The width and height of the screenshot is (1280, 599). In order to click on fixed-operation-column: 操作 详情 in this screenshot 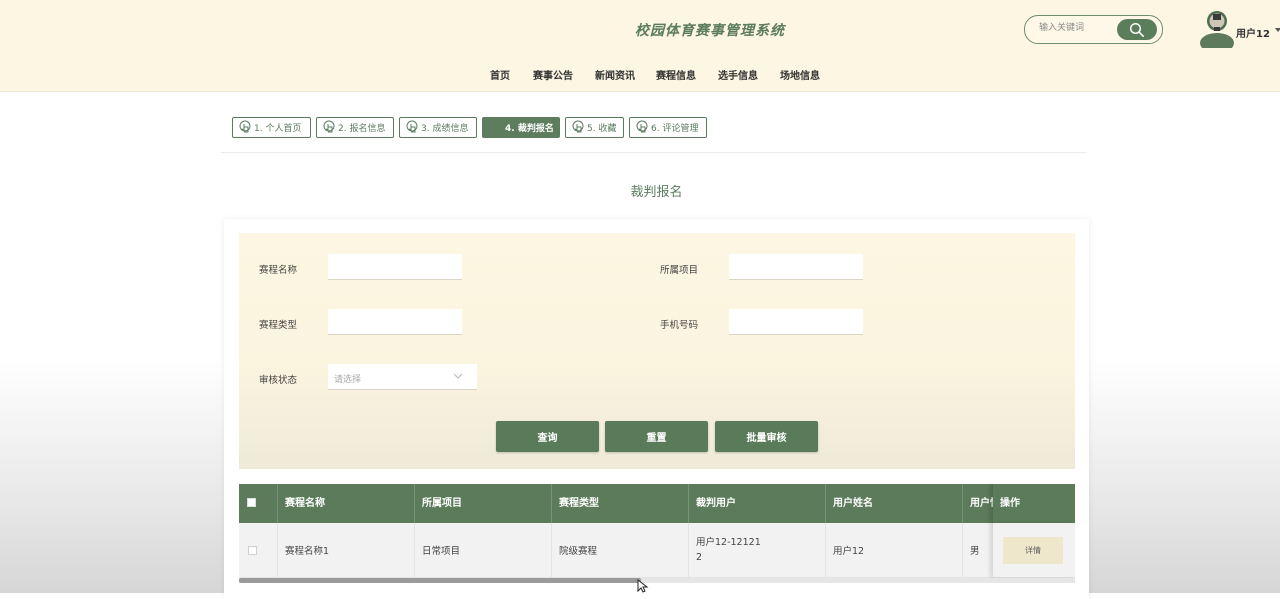, I will do `click(1034, 530)`.